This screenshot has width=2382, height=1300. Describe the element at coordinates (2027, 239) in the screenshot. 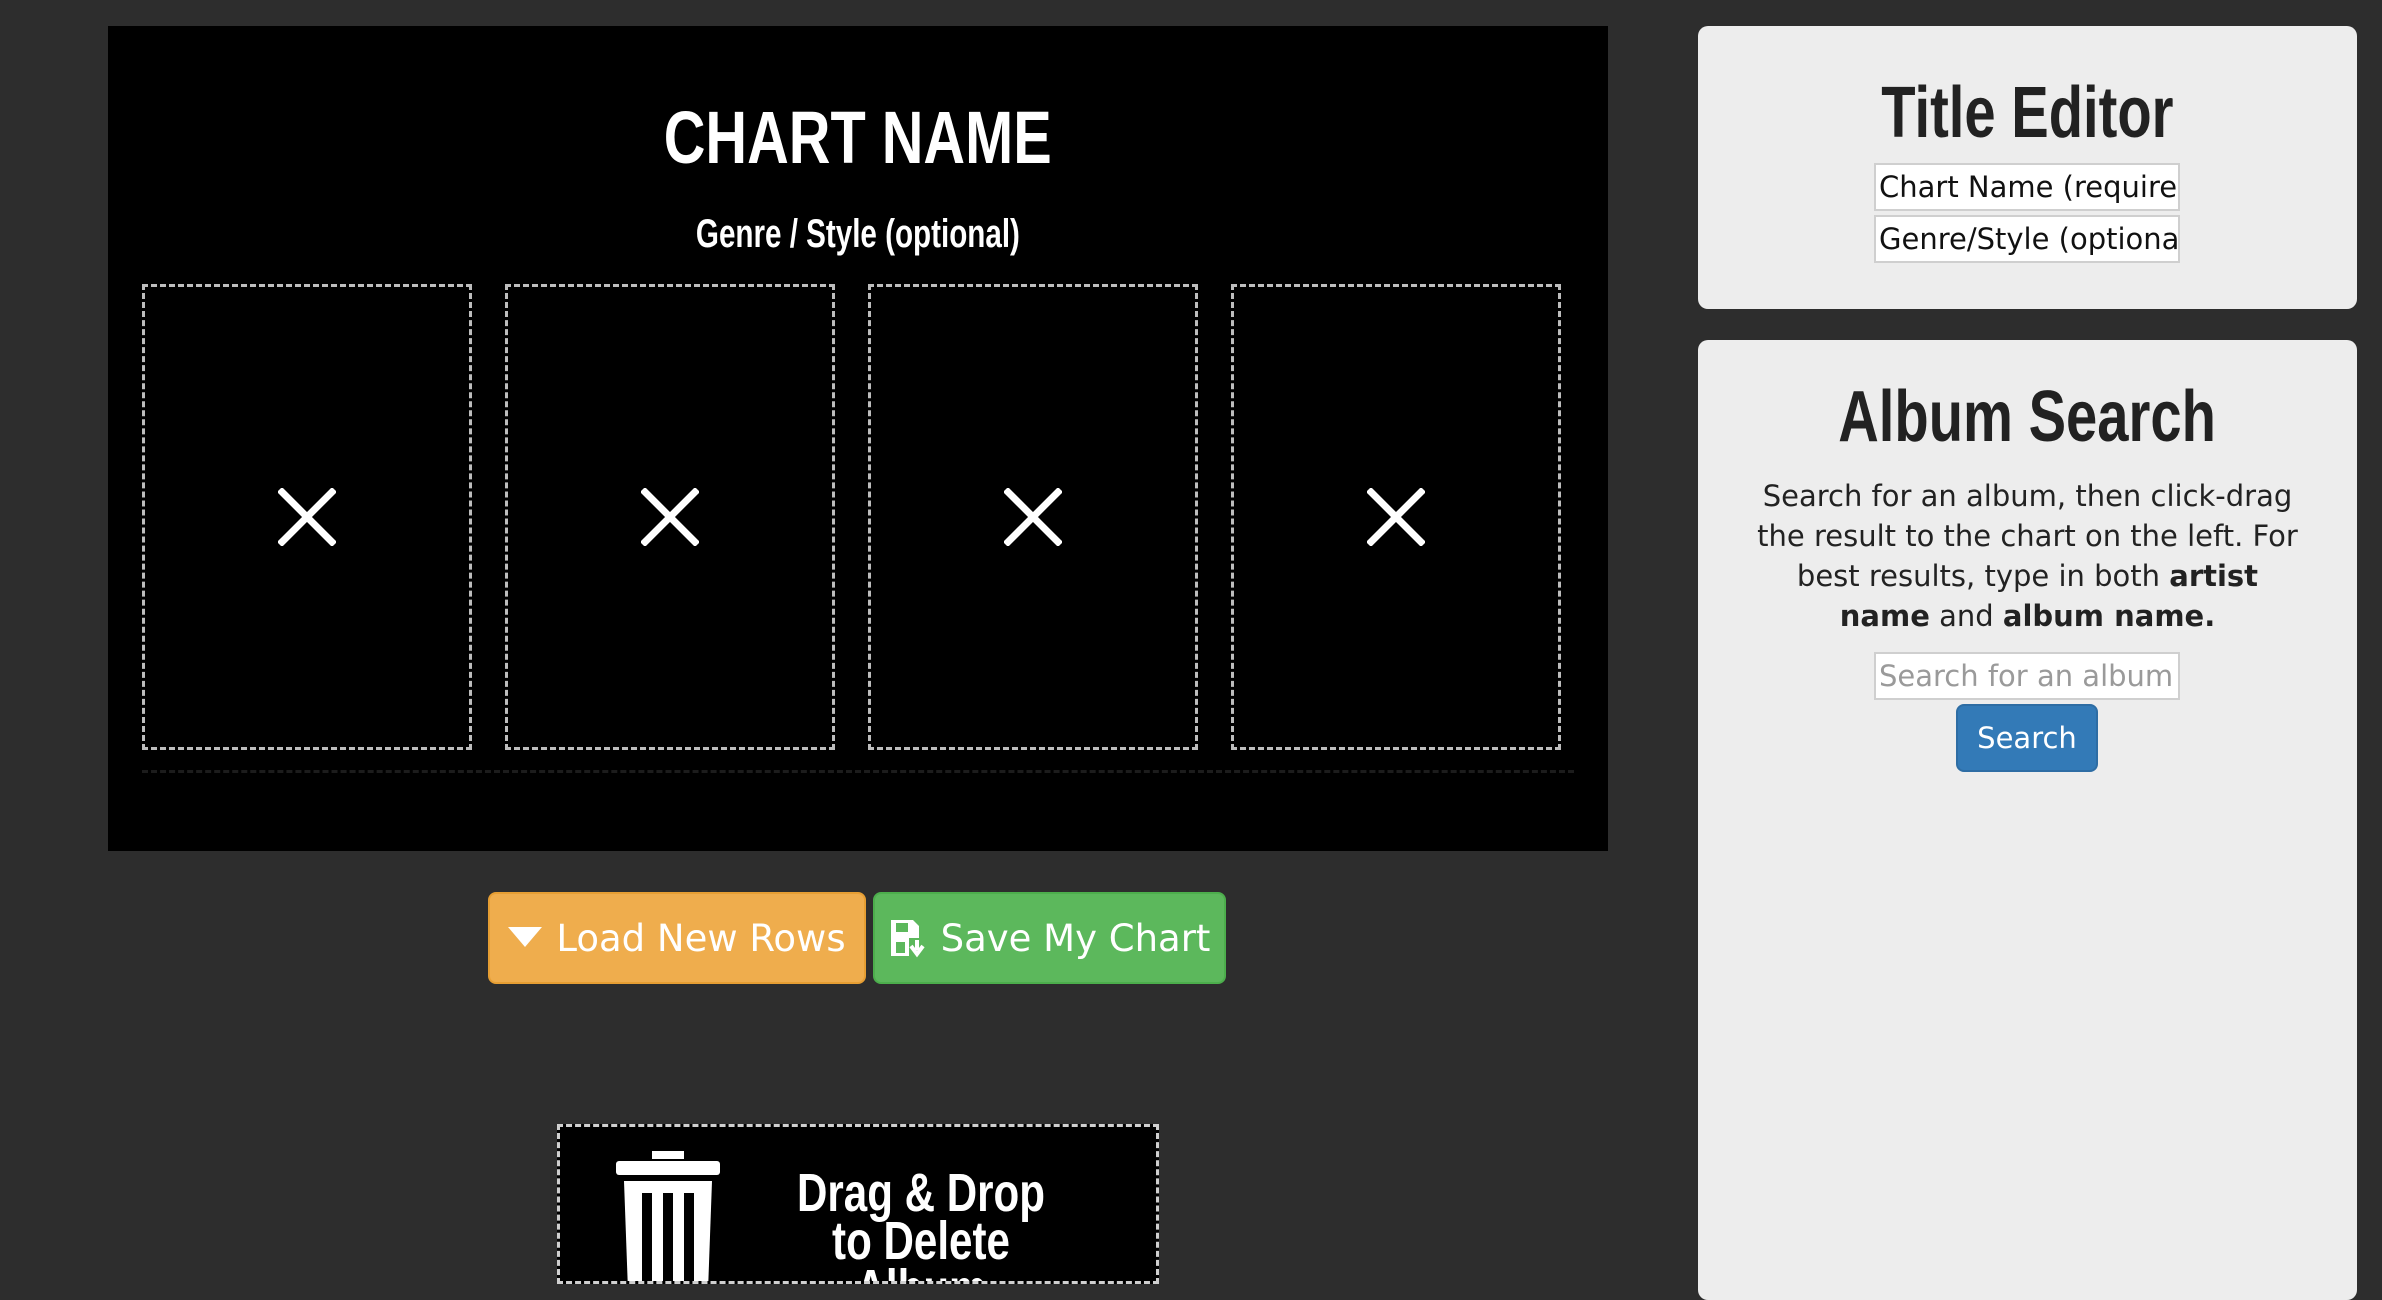

I see `genre-style-field: Genre/Style (optional)` at that location.